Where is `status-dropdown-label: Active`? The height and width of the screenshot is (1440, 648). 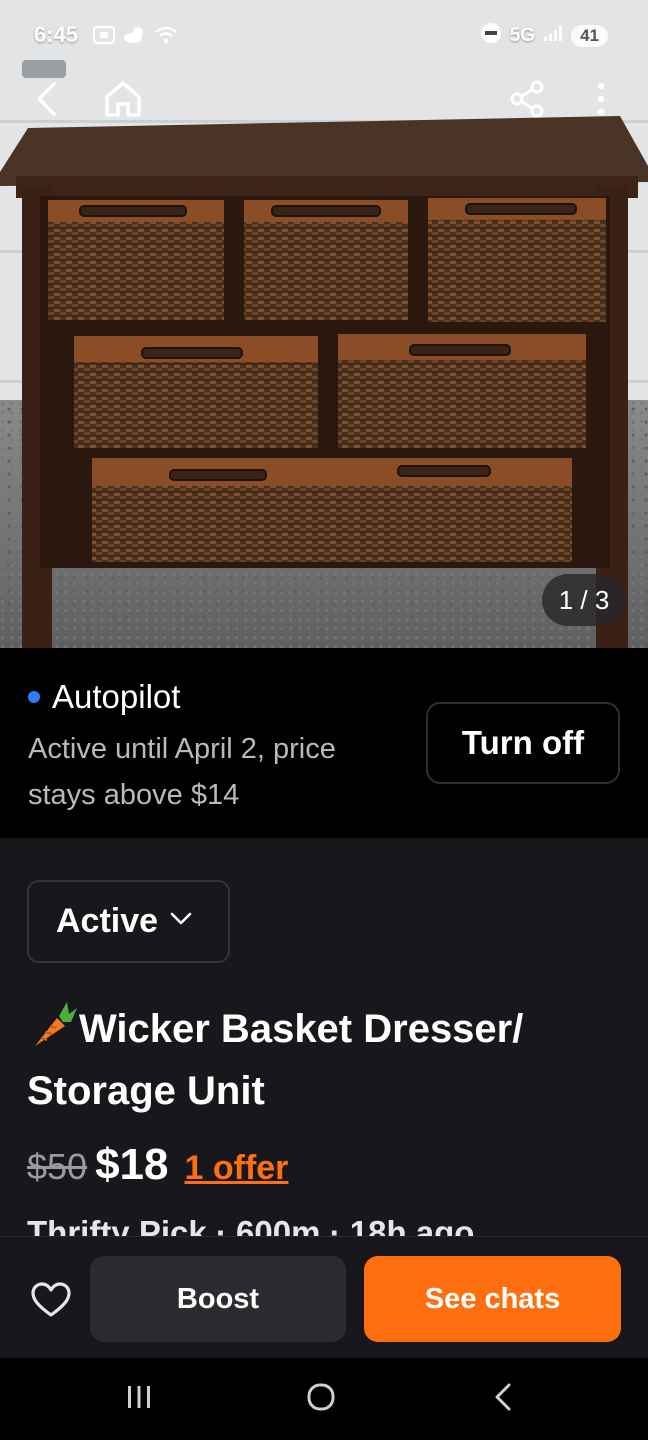
status-dropdown-label: Active is located at coordinates (107, 921).